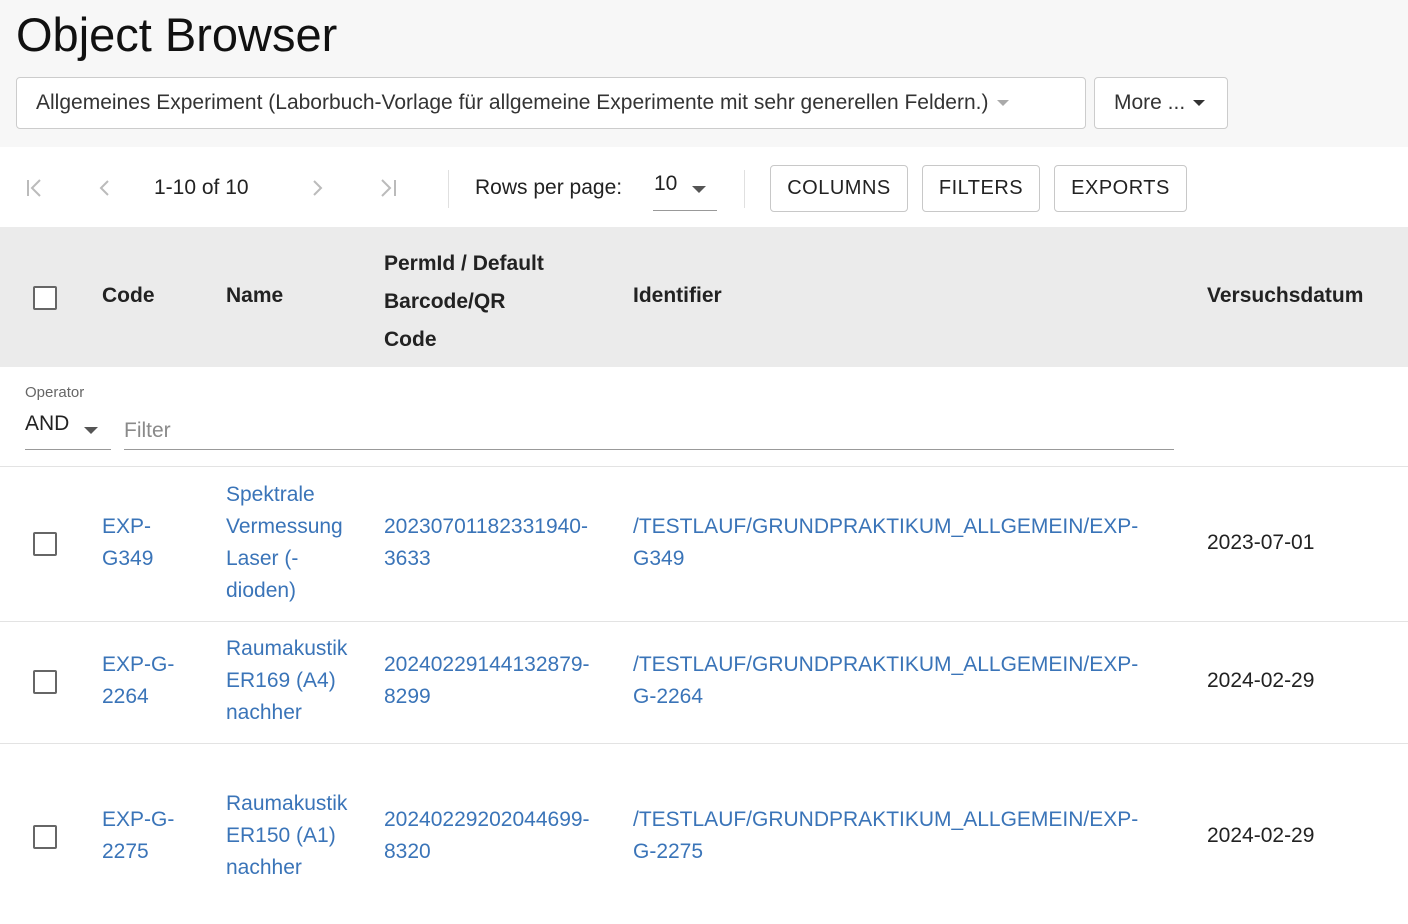 Image resolution: width=1408 pixels, height=924 pixels. What do you see at coordinates (668, 696) in the screenshot?
I see `row-identifier-line: G-2264` at bounding box center [668, 696].